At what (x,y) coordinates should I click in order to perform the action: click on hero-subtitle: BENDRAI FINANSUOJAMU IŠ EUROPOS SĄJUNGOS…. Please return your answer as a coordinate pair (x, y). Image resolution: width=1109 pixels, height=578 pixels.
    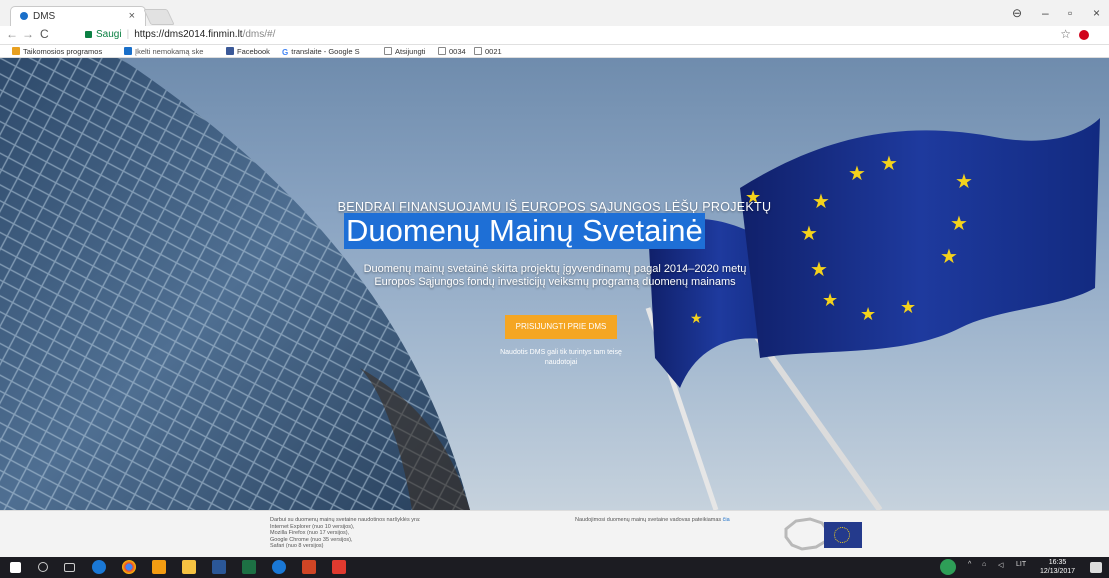
    Looking at the image, I should click on (554, 207).